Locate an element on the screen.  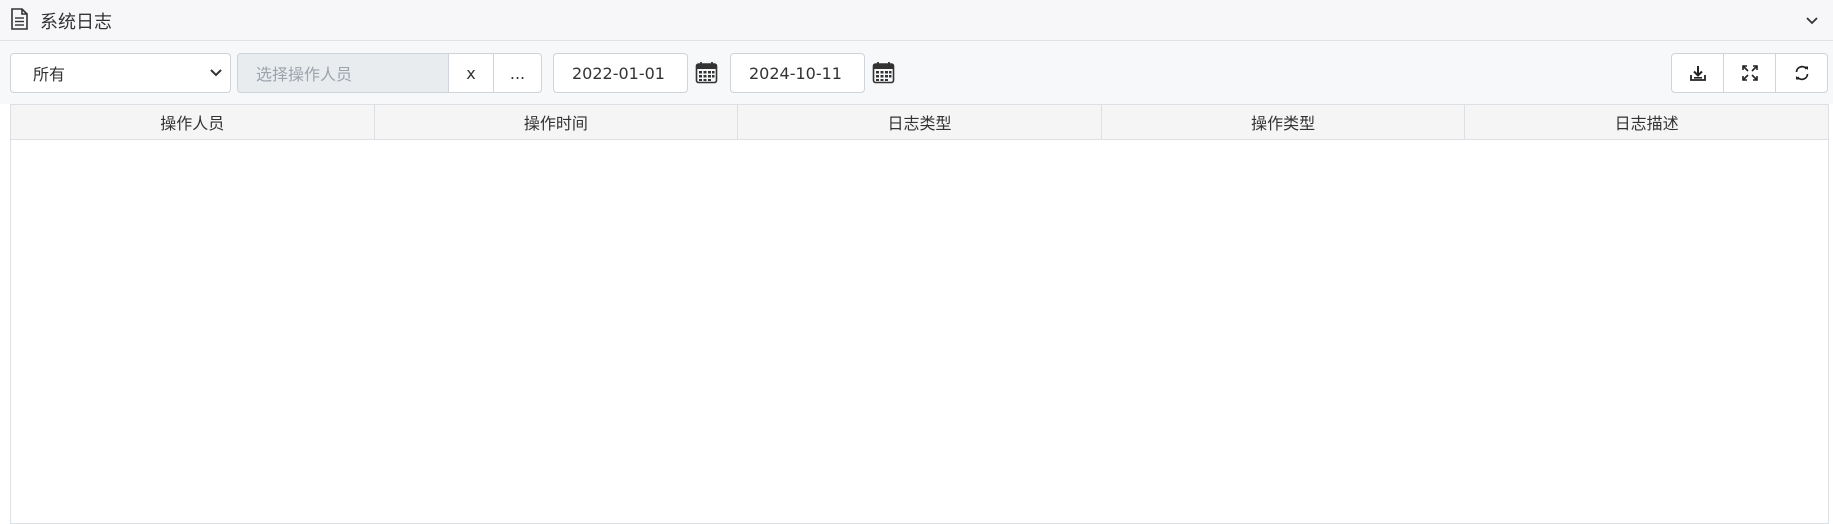
clear-operator-button: x is located at coordinates (471, 73).